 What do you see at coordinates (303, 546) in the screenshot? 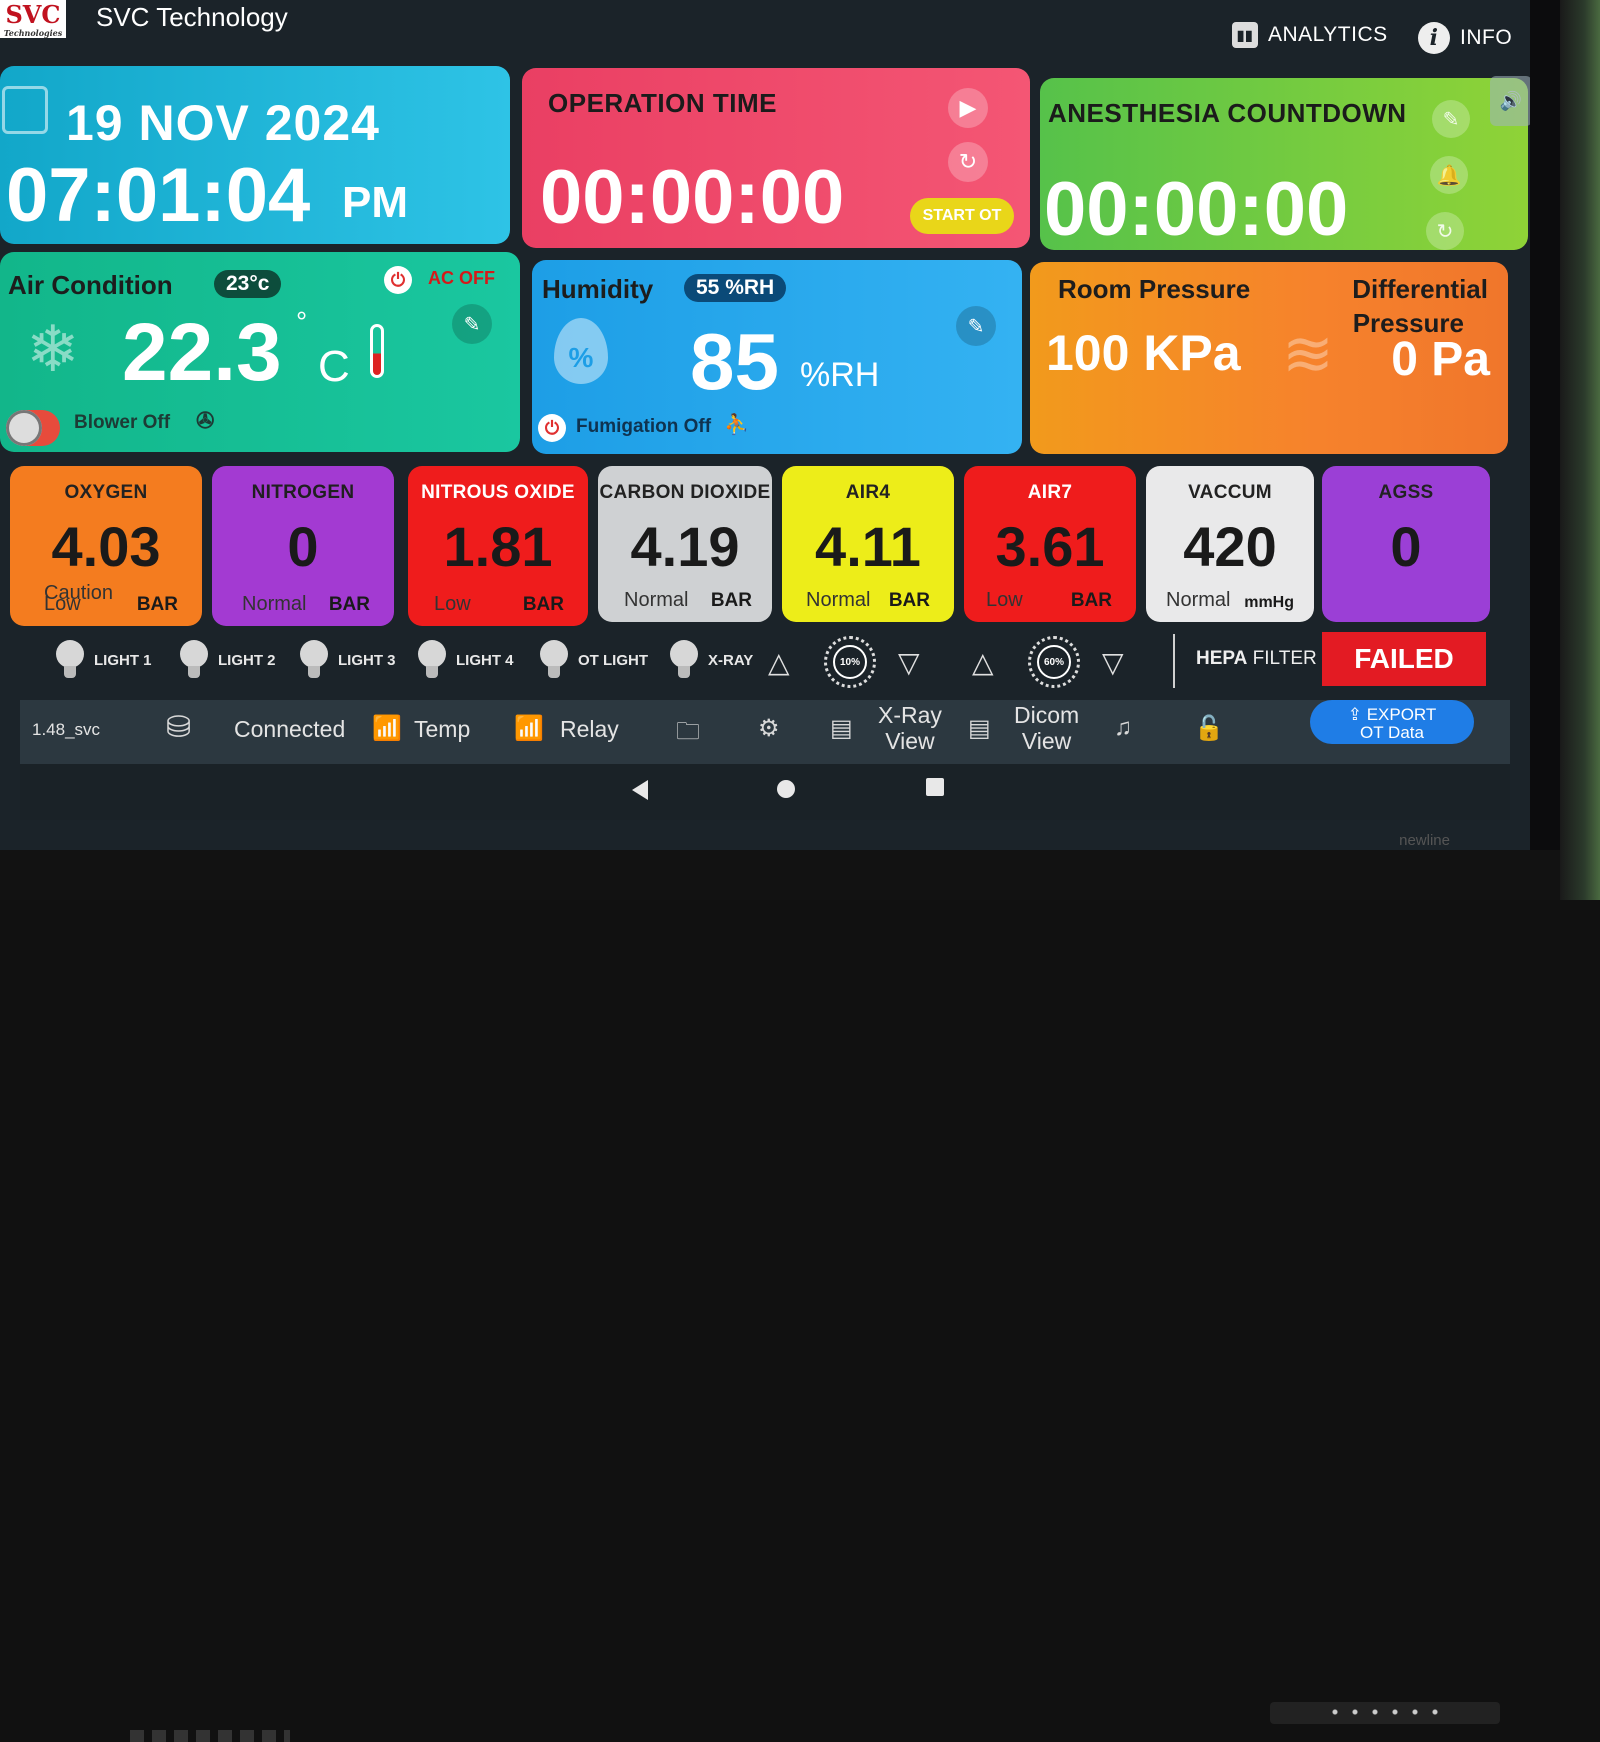
I see `gas-tile-nitrogen: NITROGEN 0 Normal BAR` at bounding box center [303, 546].